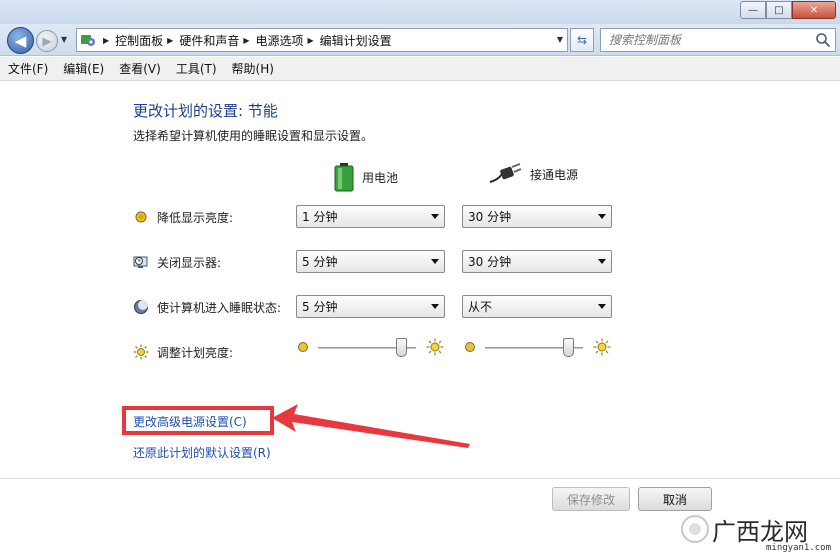  I want to click on search-input, so click(701, 40).